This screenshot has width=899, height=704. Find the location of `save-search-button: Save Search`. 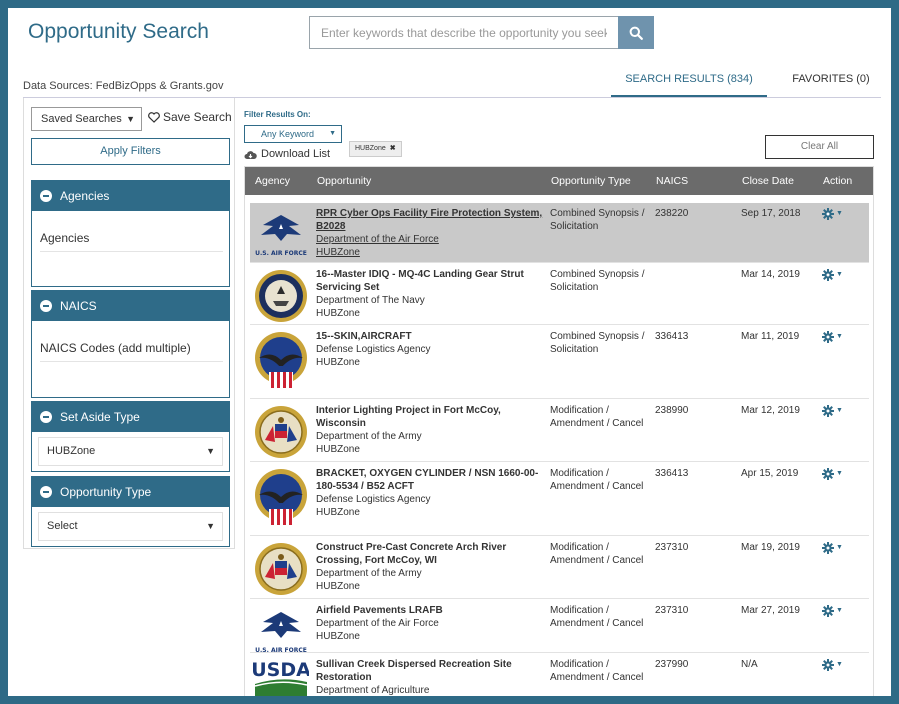

save-search-button: Save Search is located at coordinates (190, 117).